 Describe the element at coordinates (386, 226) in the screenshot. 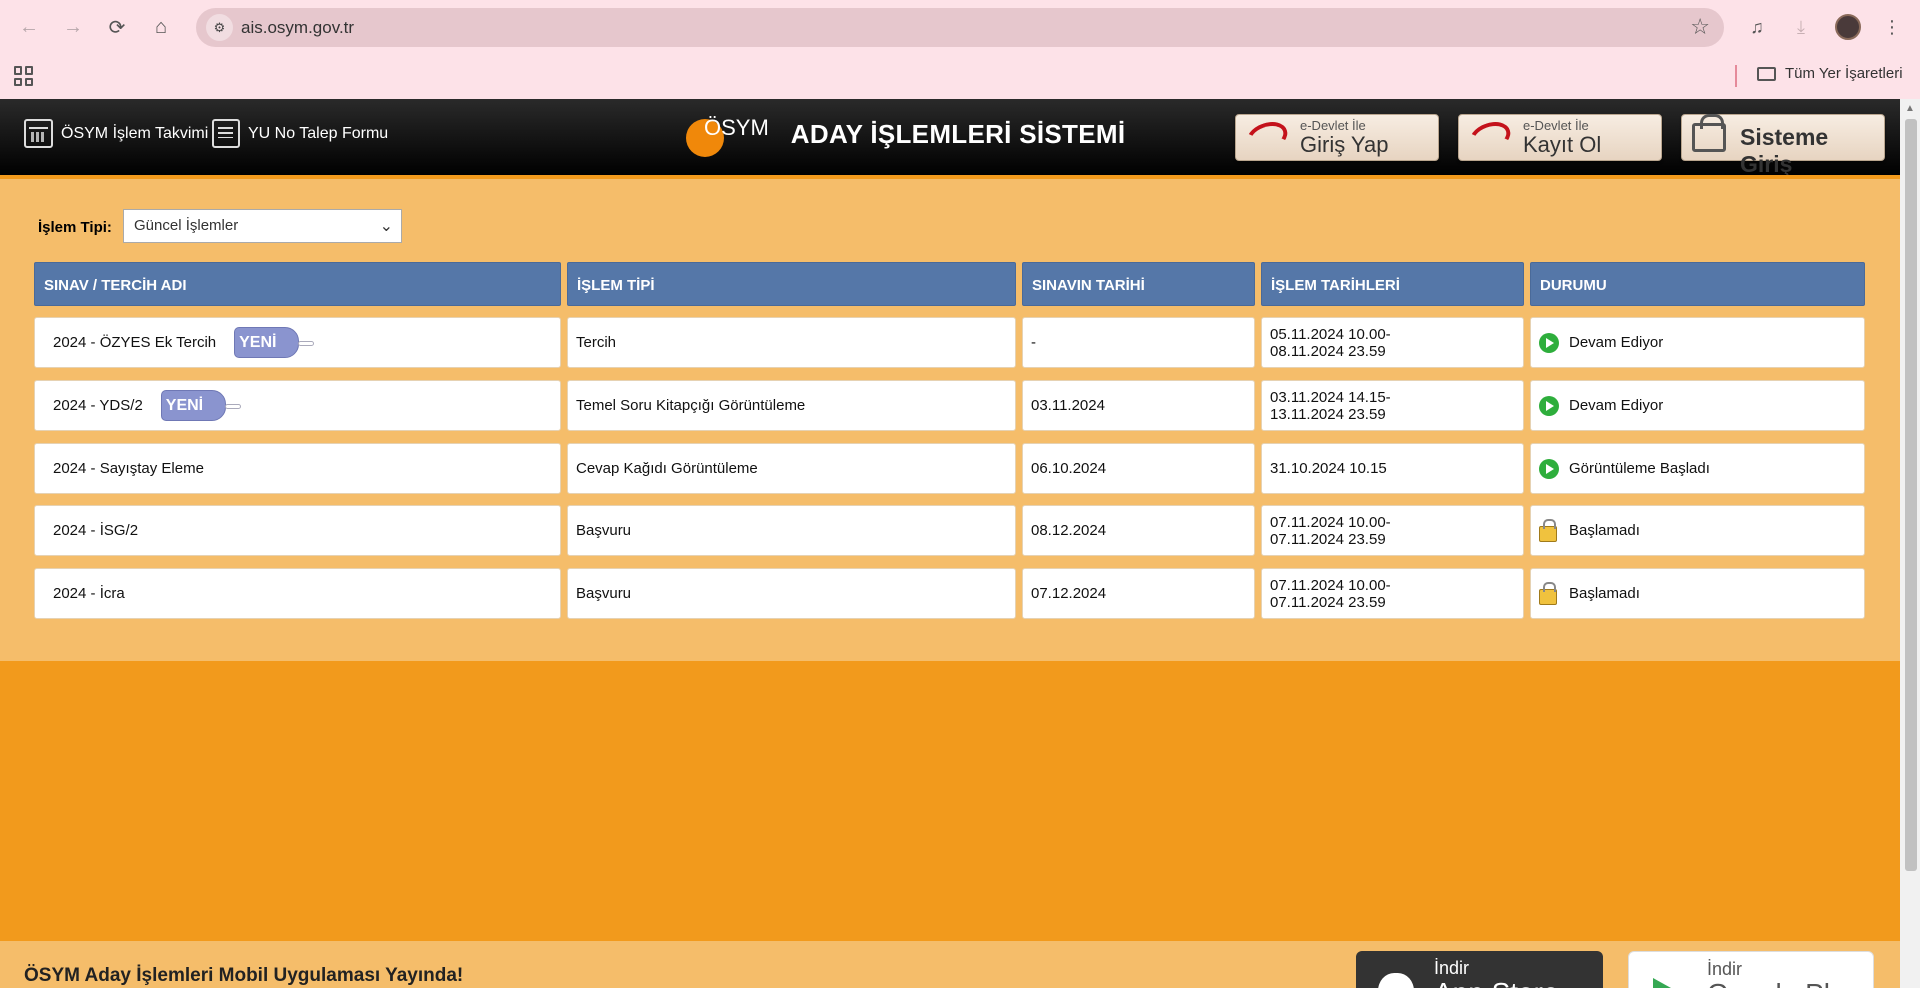

I see `chevron-down-icon: ⌄` at that location.